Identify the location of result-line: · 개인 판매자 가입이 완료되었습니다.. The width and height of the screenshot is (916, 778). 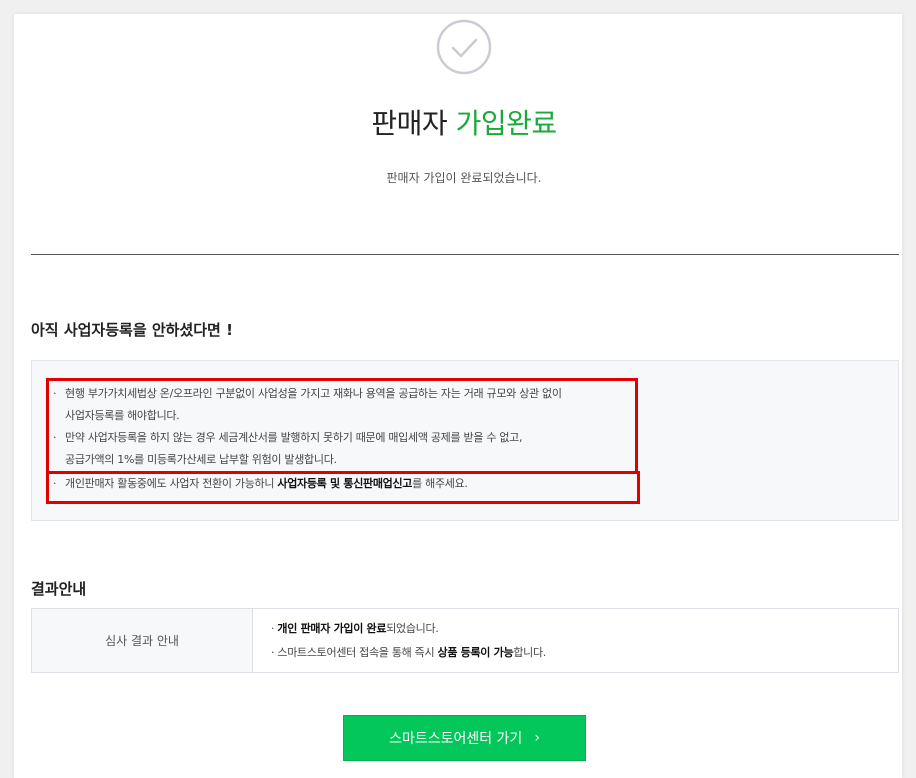
(408, 629).